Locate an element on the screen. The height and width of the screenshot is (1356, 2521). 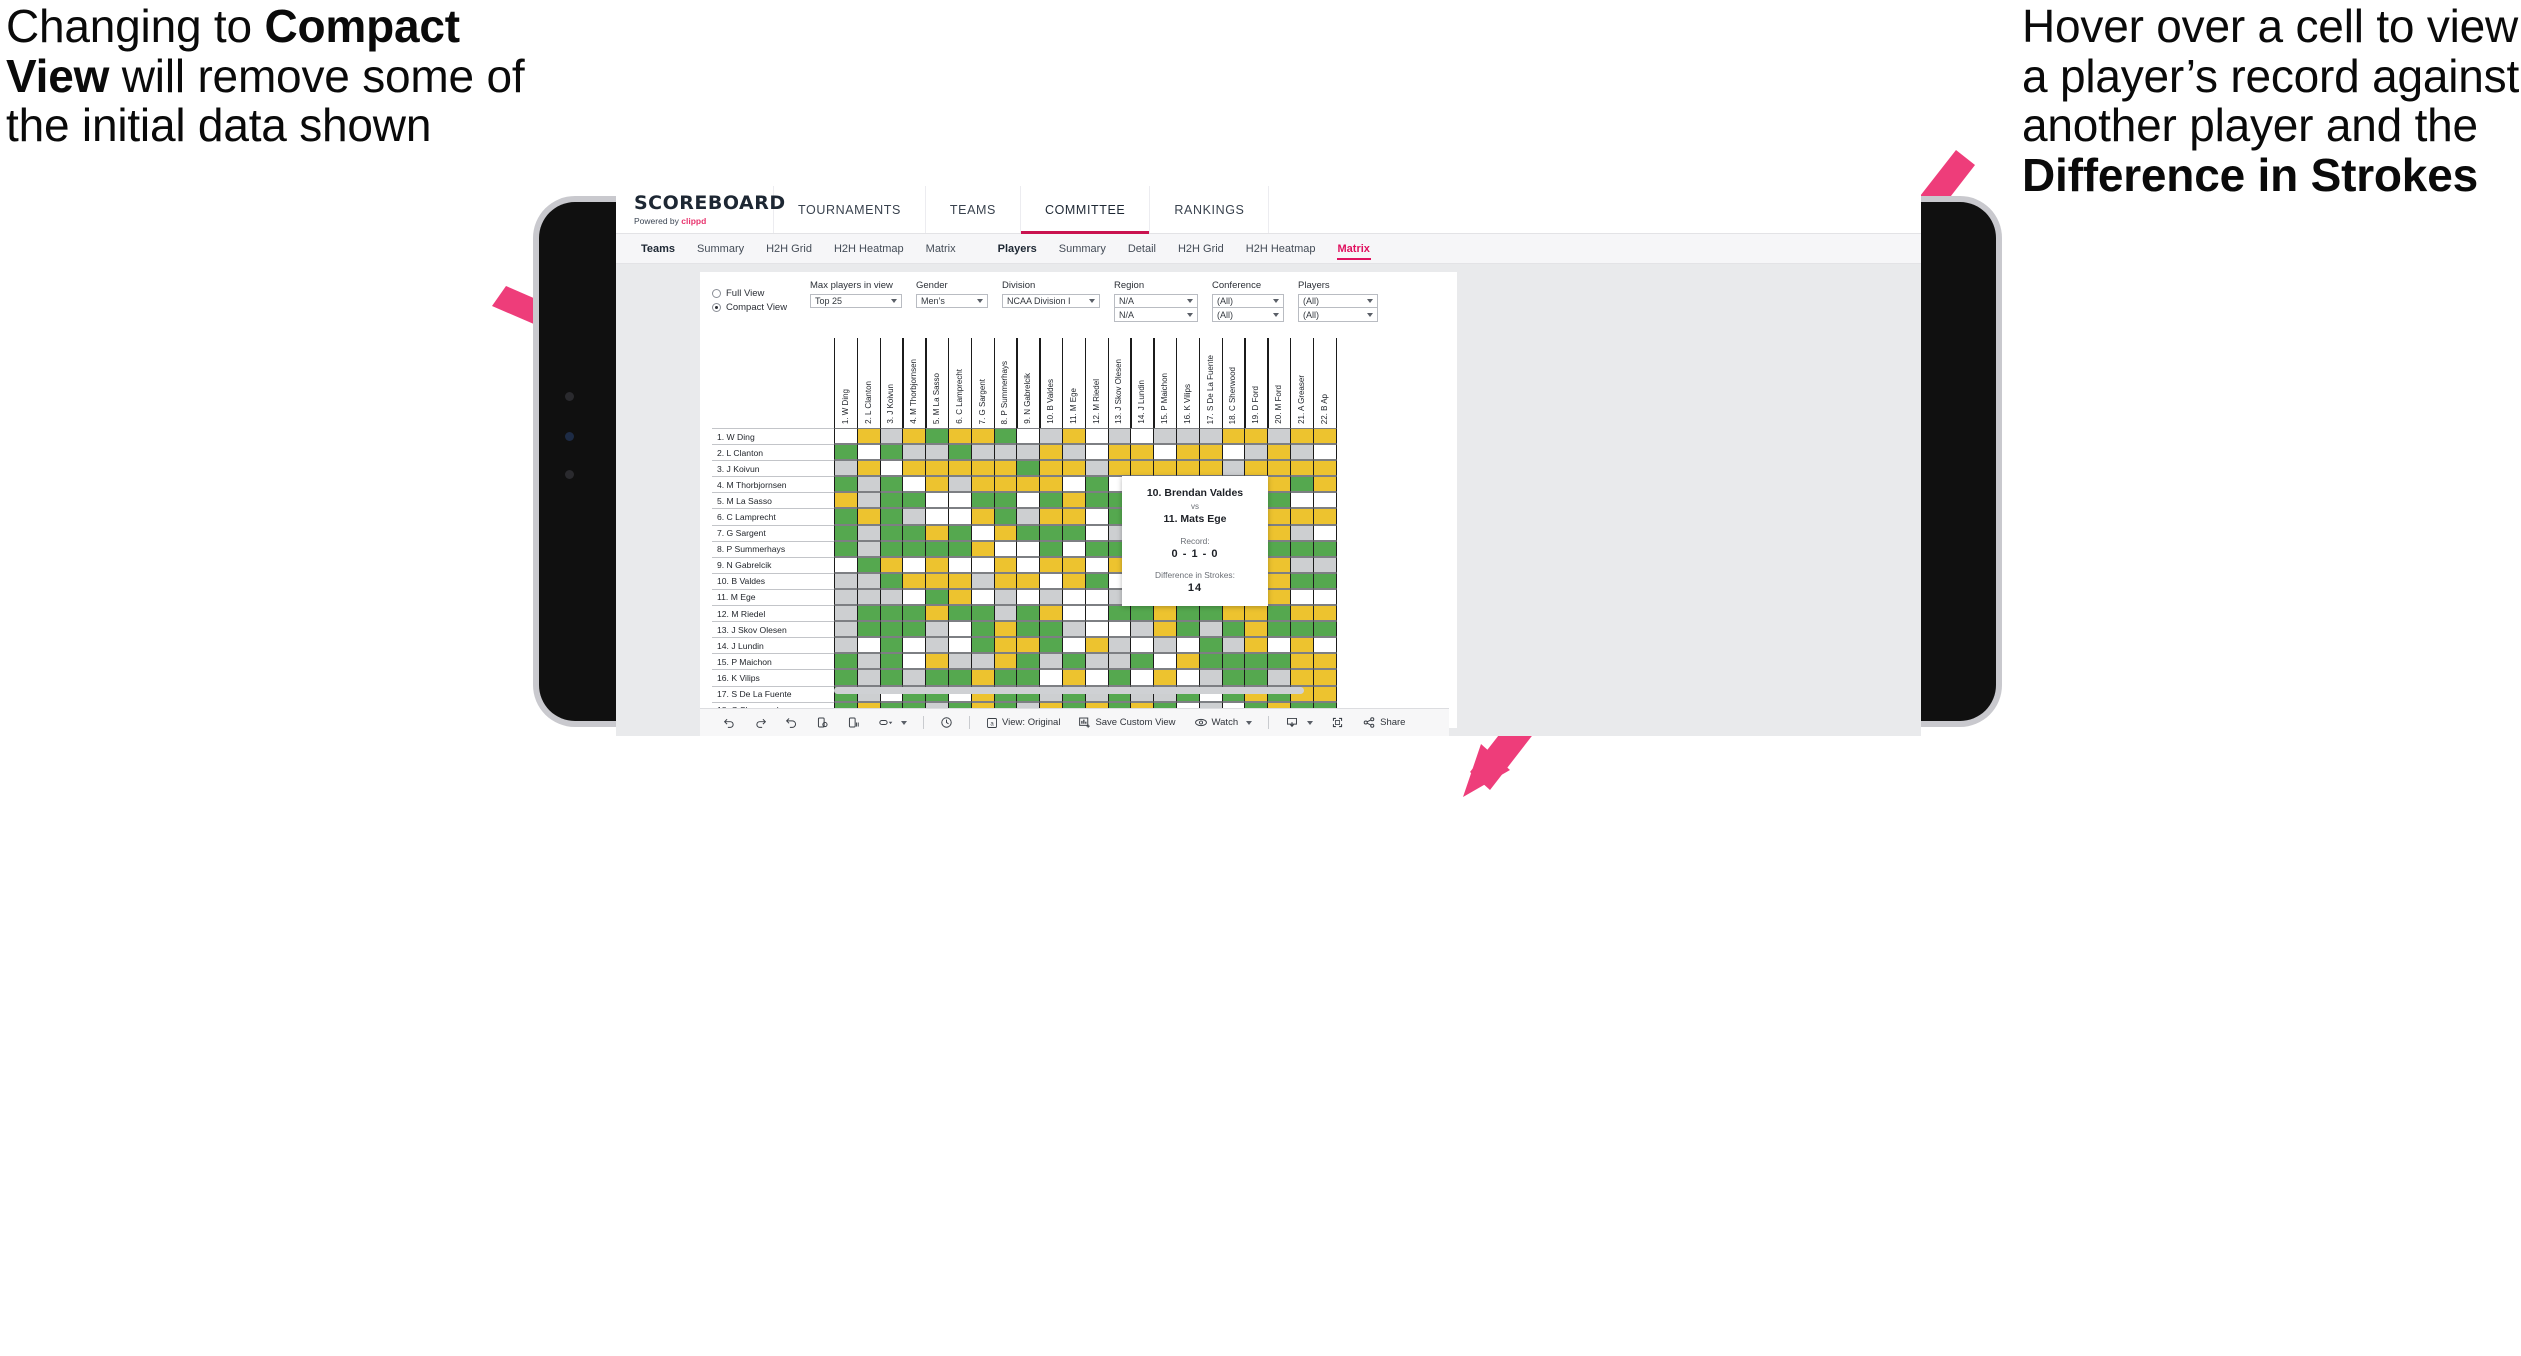
matrix-col-header: 9. N Gabrelcik is located at coordinates (1028, 383).